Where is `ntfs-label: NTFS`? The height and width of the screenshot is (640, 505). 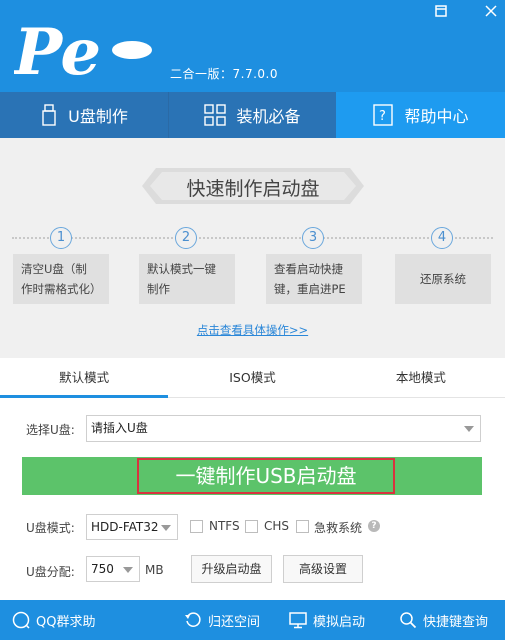
ntfs-label: NTFS is located at coordinates (224, 526).